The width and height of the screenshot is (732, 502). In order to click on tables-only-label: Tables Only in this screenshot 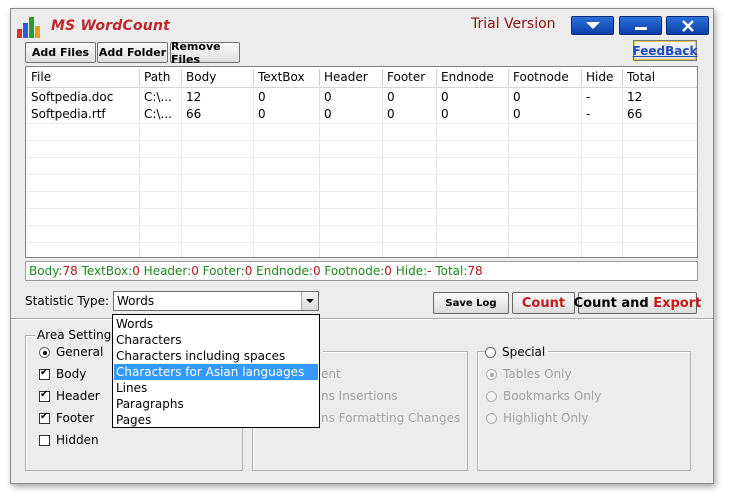, I will do `click(537, 374)`.